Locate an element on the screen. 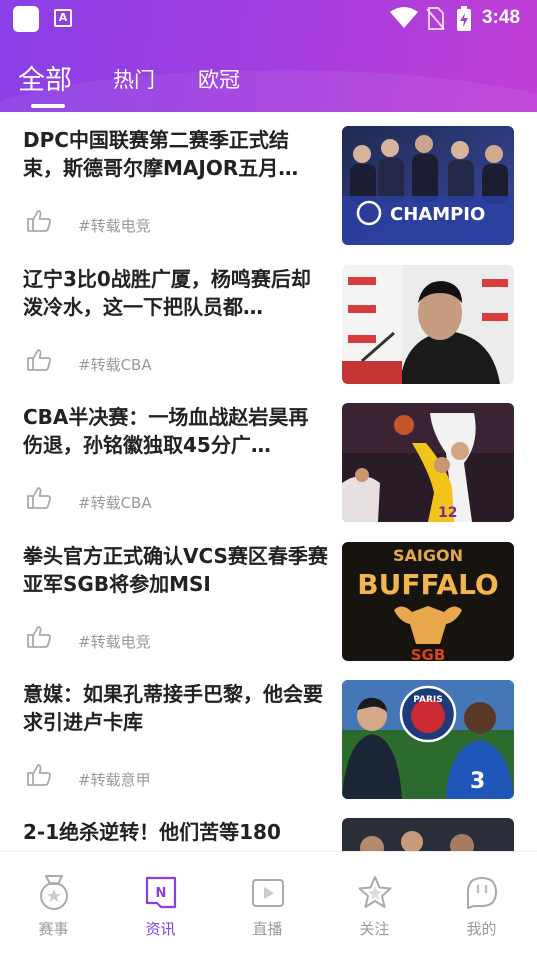  news-thumbnail: PARIS 3 is located at coordinates (428, 739).